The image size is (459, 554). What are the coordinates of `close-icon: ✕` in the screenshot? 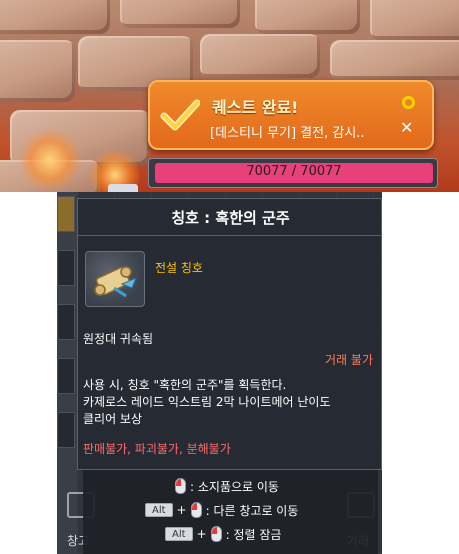 It's located at (406, 127).